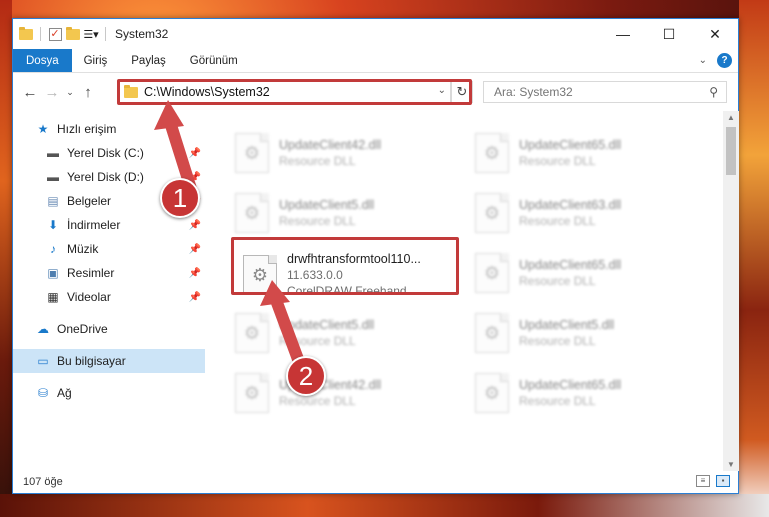  What do you see at coordinates (53, 297) in the screenshot?
I see `videos-icon: ▦` at bounding box center [53, 297].